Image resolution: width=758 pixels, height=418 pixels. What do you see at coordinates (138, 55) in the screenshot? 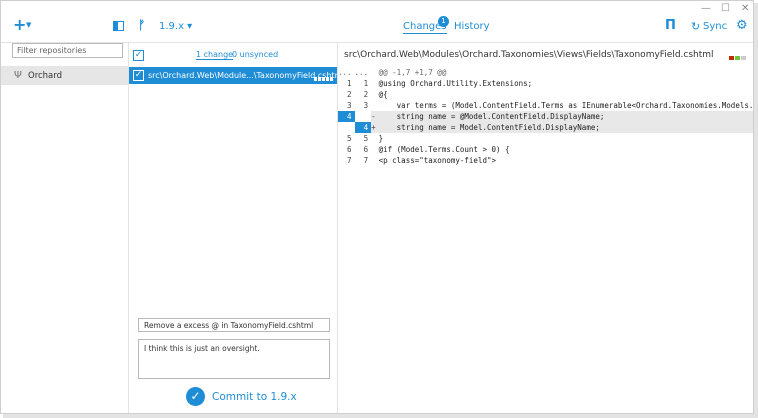
I see `select-all-checkbox: ✓` at bounding box center [138, 55].